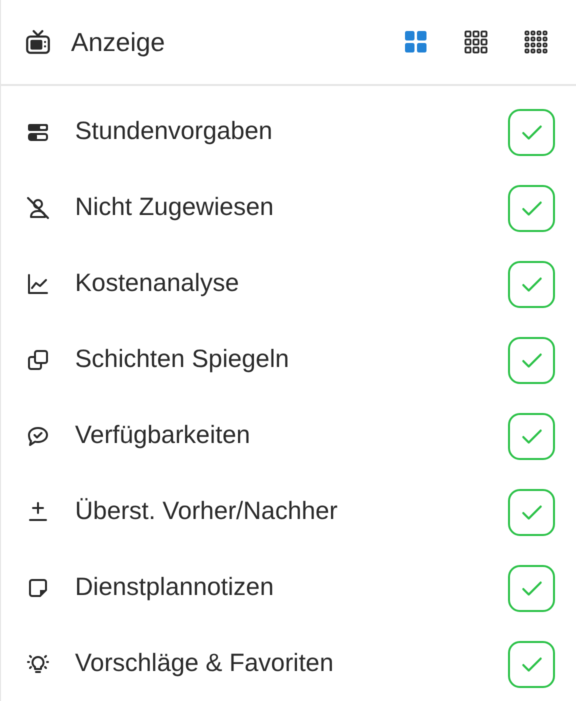 This screenshot has height=701, width=576. I want to click on note-icon, so click(38, 588).